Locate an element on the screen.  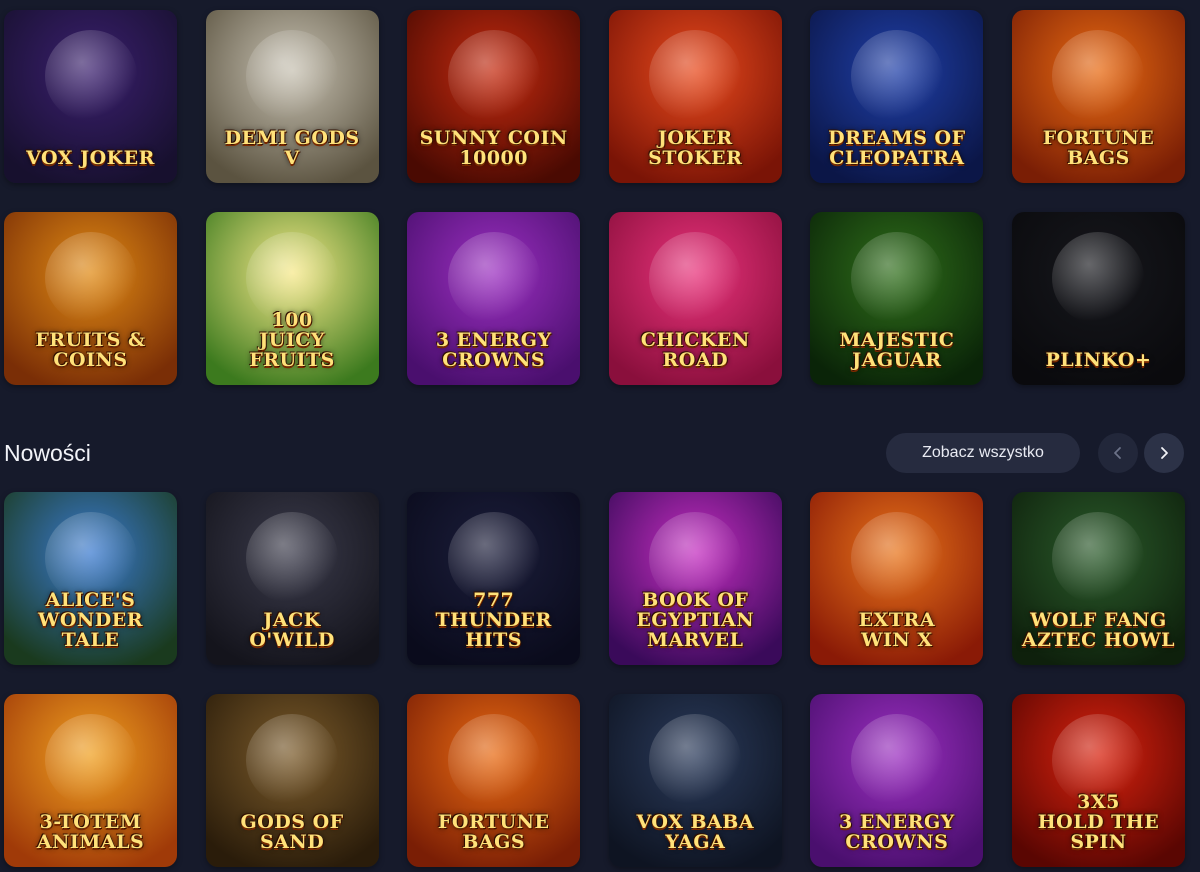
game-title: WOLF FANG AZTEC HOWL is located at coordinates (1098, 630).